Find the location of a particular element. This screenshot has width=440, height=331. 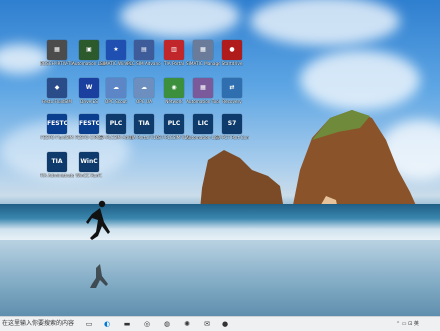

desktop-icon-14: ⇄ Recovery is located at coordinates (232, 91).